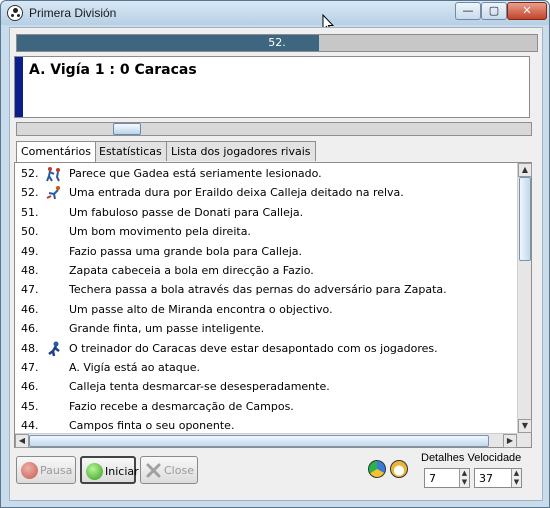 The width and height of the screenshot is (550, 508). What do you see at coordinates (94, 471) in the screenshot?
I see `play-icon` at bounding box center [94, 471].